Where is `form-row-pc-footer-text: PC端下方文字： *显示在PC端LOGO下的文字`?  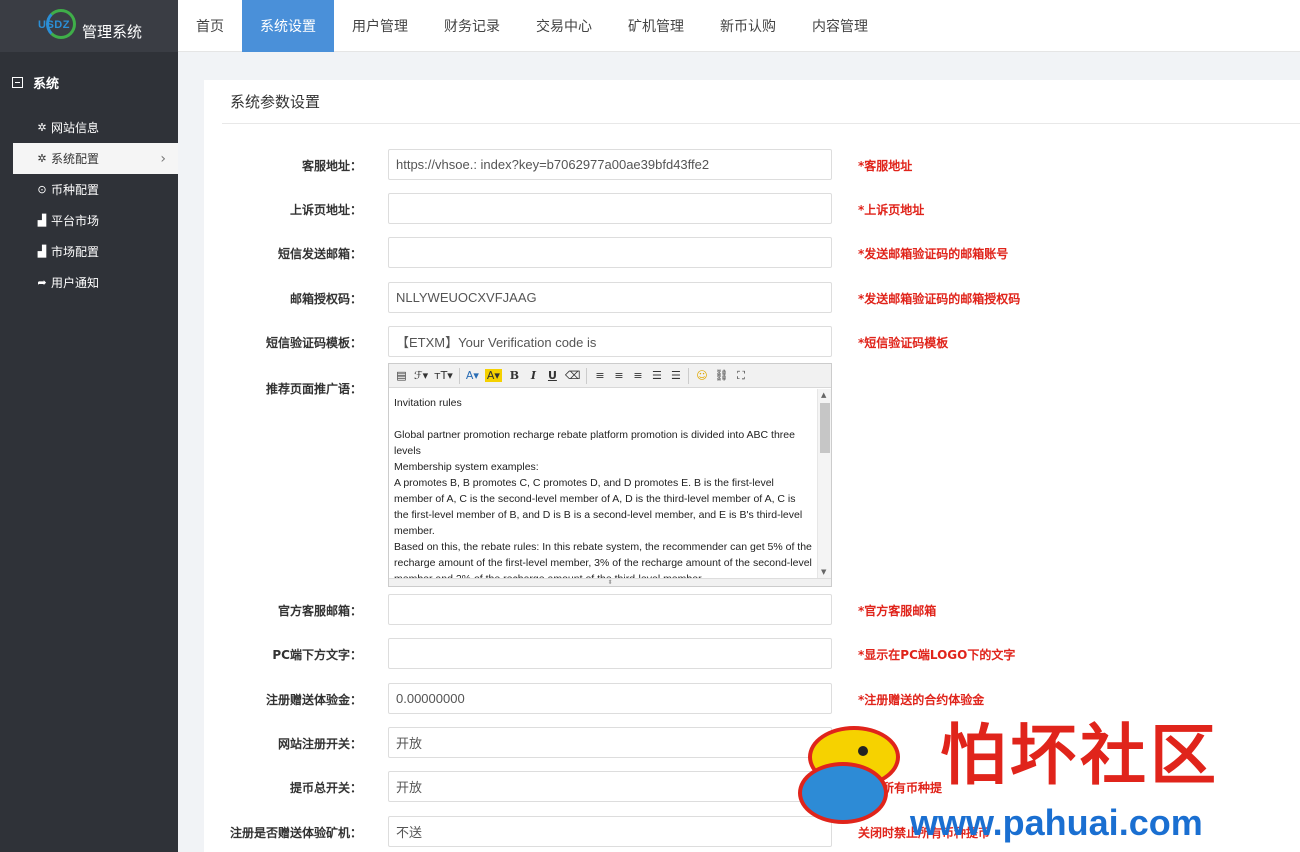 form-row-pc-footer-text: PC端下方文字： *显示在PC端LOGO下的文字 is located at coordinates (752, 654).